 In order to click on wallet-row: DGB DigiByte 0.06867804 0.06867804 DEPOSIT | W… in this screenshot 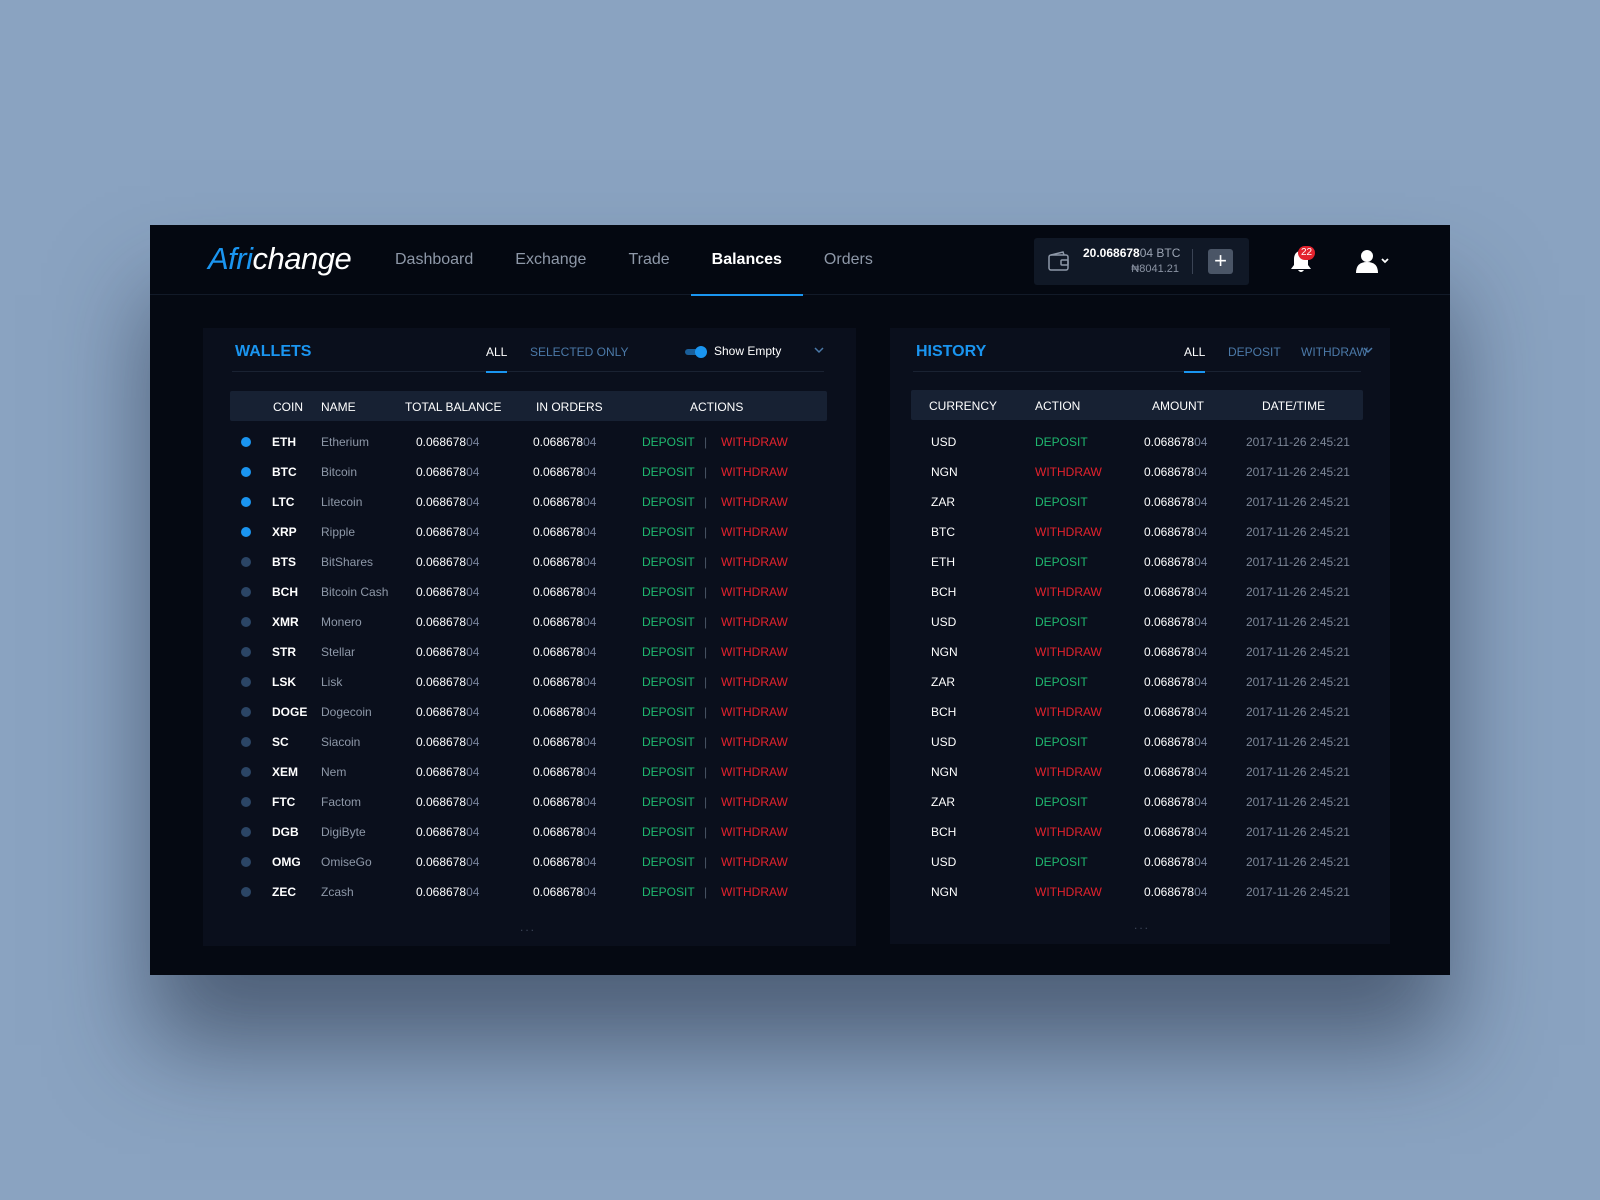, I will do `click(528, 832)`.